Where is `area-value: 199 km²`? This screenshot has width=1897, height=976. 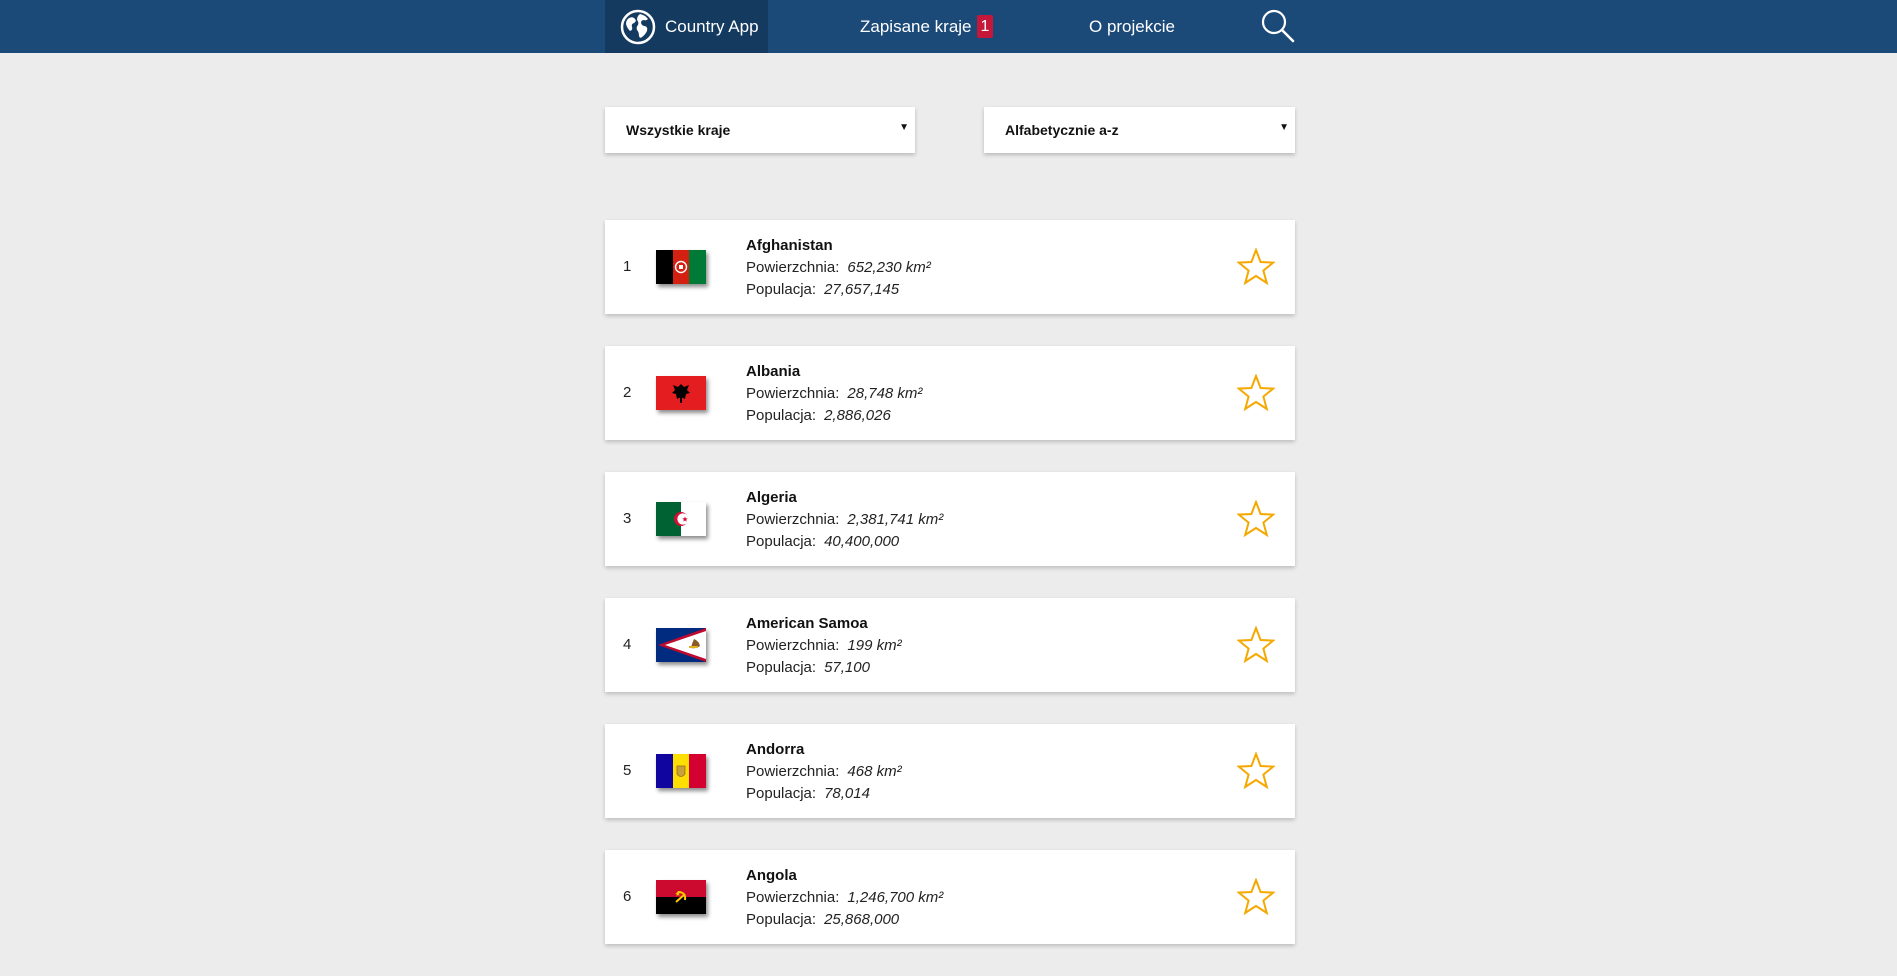 area-value: 199 km² is located at coordinates (874, 645).